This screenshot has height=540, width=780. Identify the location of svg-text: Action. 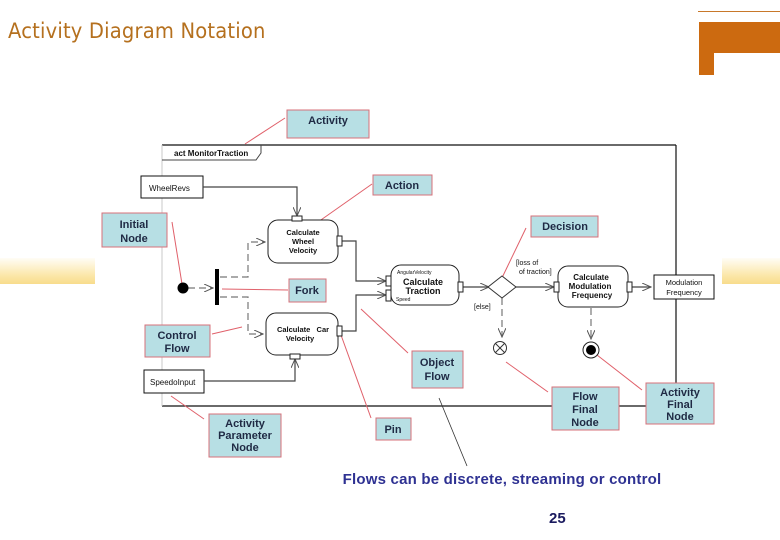
(402, 186).